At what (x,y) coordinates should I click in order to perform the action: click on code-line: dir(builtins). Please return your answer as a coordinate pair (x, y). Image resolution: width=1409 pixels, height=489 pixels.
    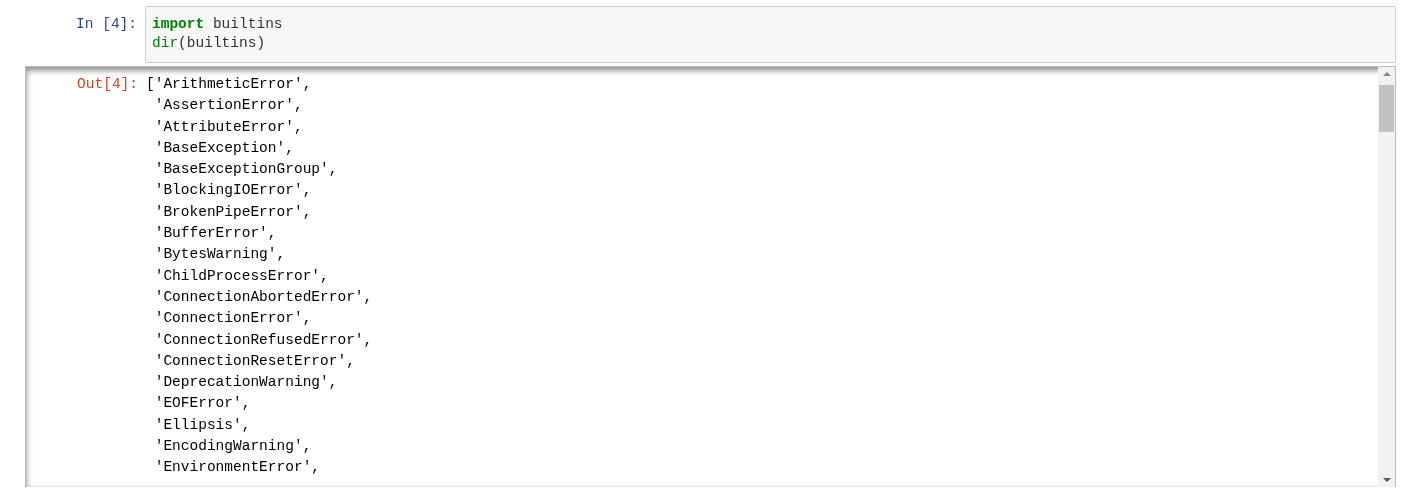
    Looking at the image, I should click on (209, 43).